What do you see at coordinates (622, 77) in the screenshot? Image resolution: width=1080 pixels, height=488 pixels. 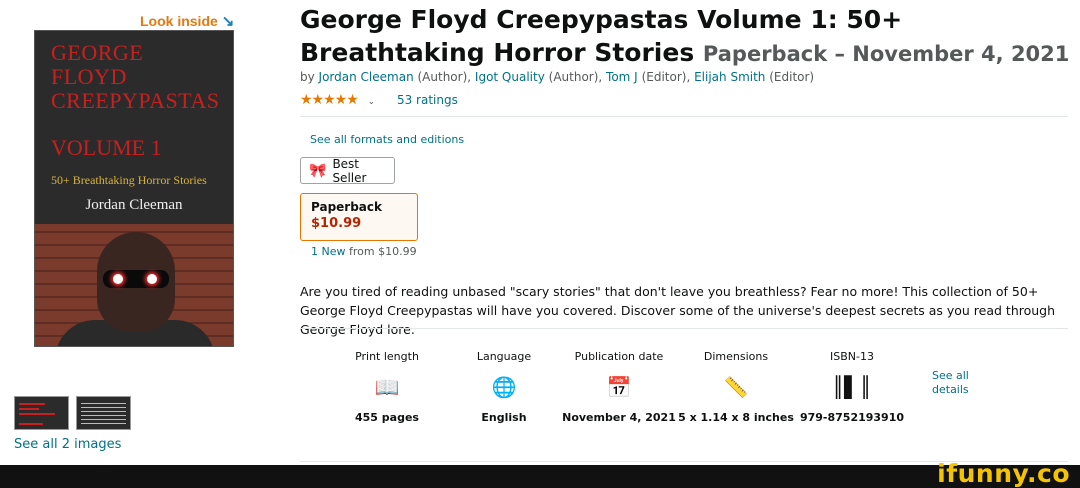 I see `contributor-link: Tom J` at bounding box center [622, 77].